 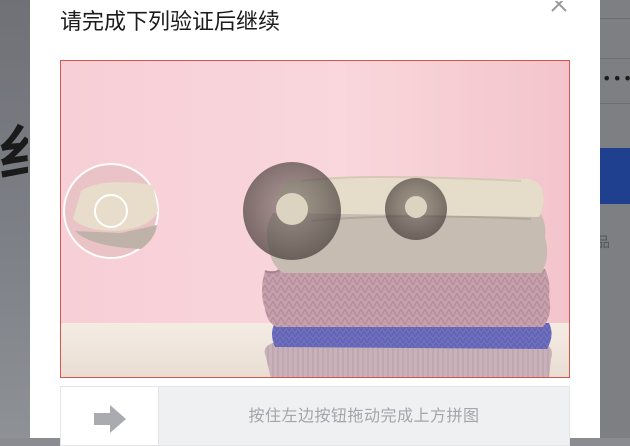 I want to click on background-submit-button, so click(x=615, y=176).